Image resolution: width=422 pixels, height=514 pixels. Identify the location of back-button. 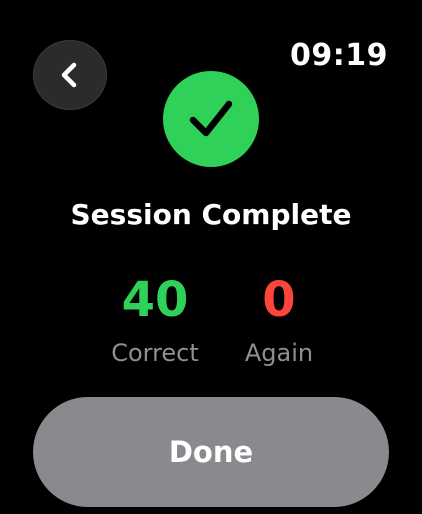
(70, 75).